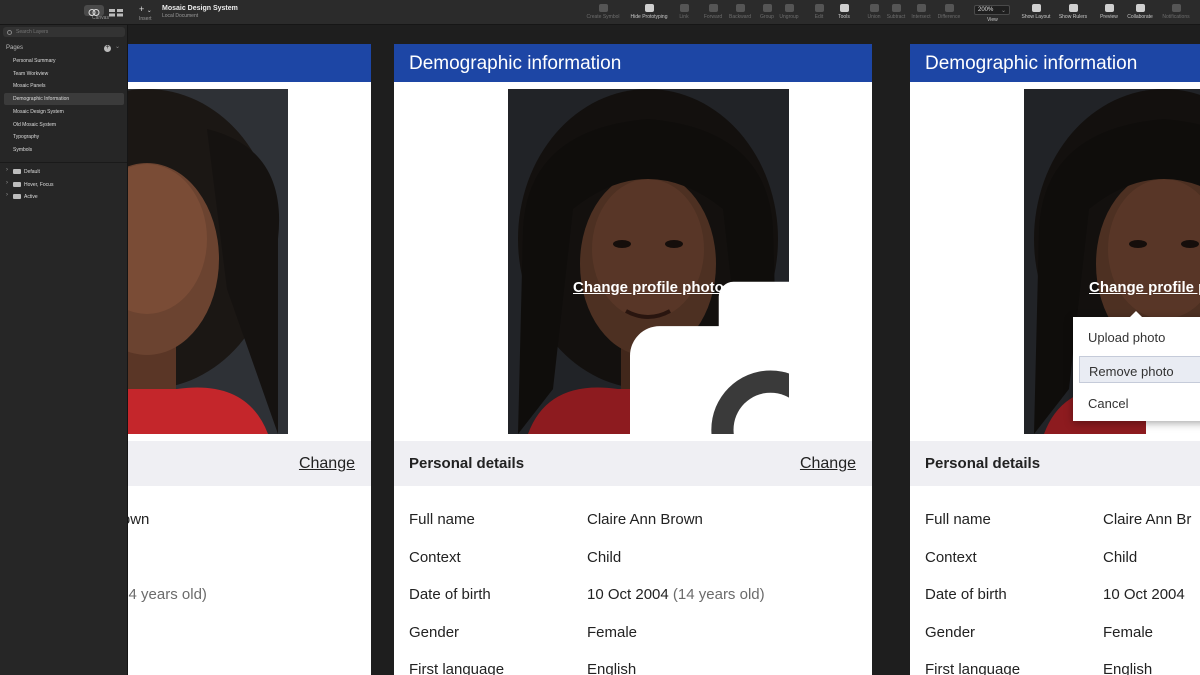  Describe the element at coordinates (992, 20) in the screenshot. I see `zoom-label: View` at that location.